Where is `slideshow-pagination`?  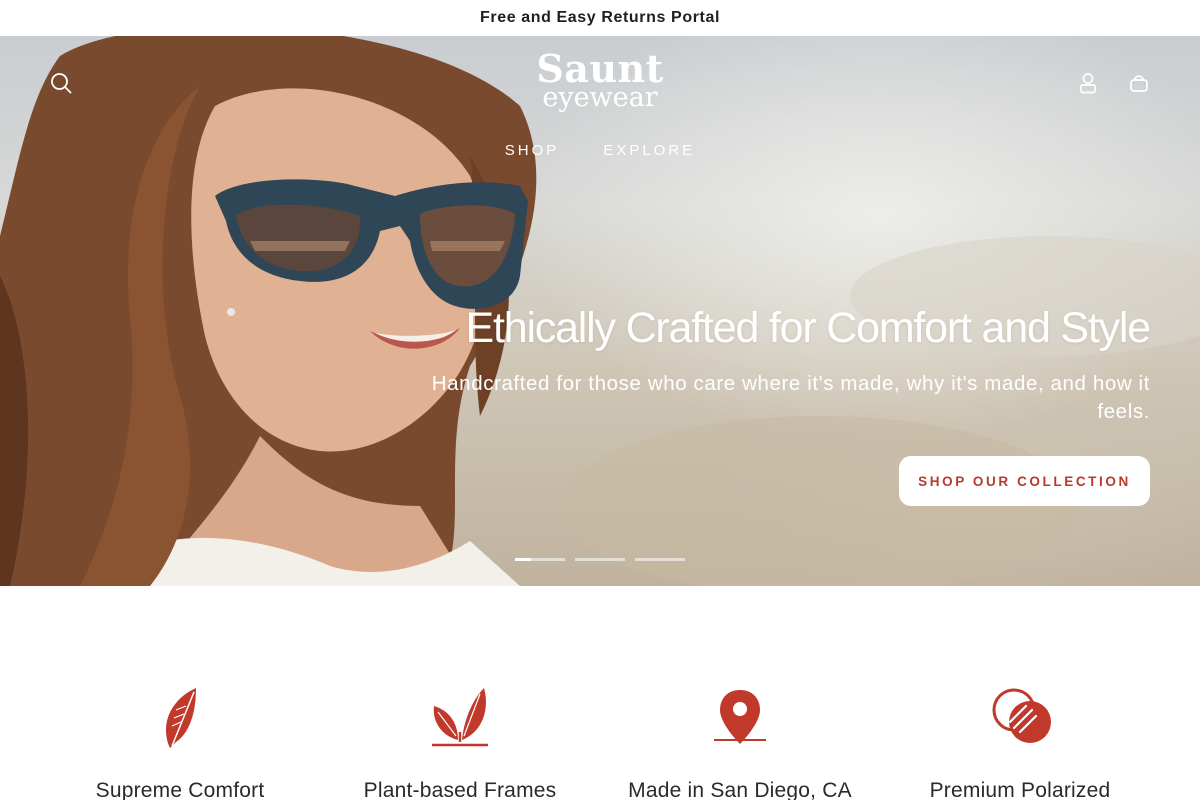
slideshow-pagination is located at coordinates (600, 559).